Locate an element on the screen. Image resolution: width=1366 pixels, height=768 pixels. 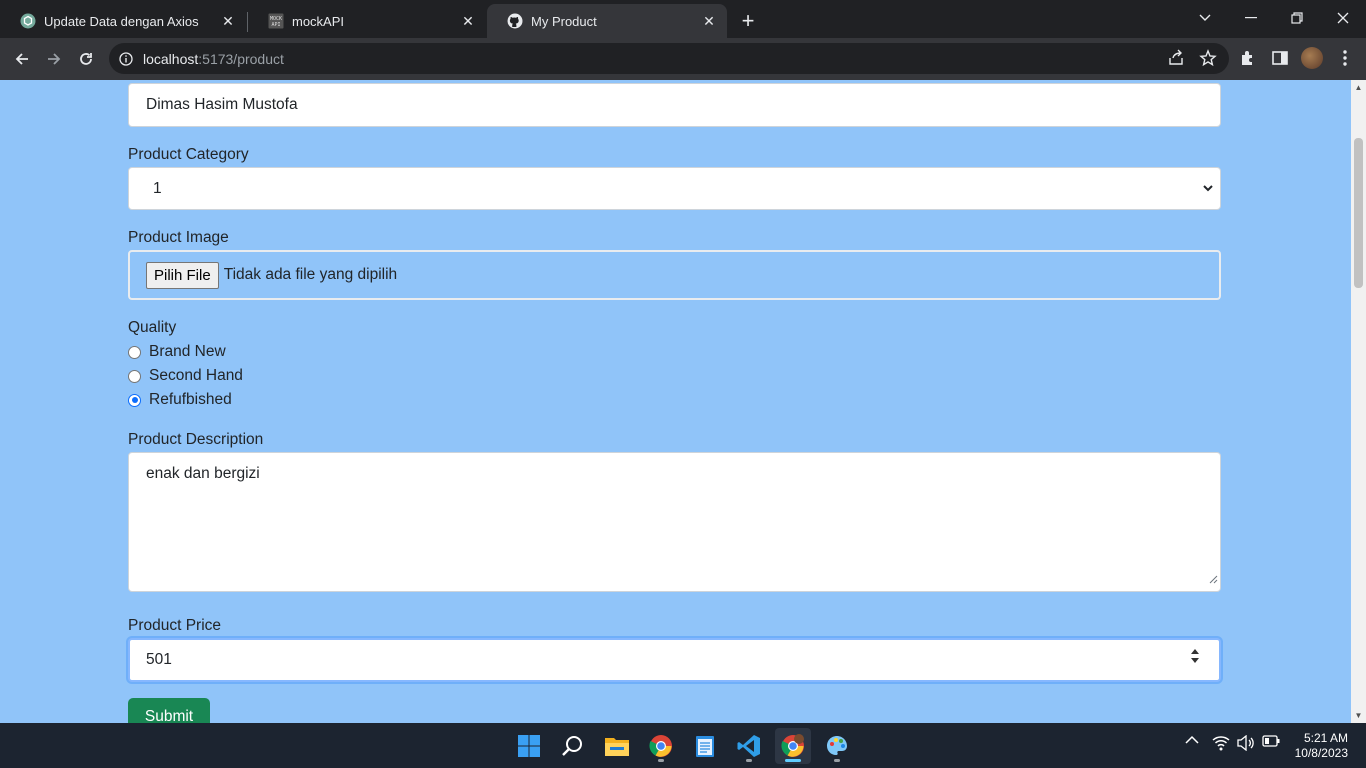
share-icon is located at coordinates (1176, 58).